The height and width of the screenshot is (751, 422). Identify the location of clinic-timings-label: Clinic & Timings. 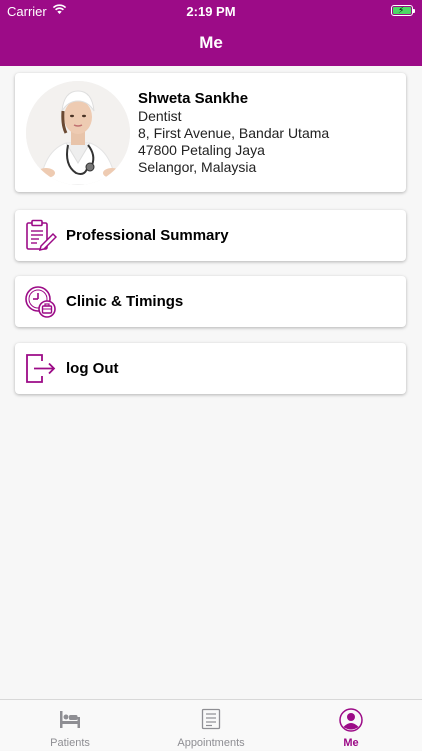
(125, 301).